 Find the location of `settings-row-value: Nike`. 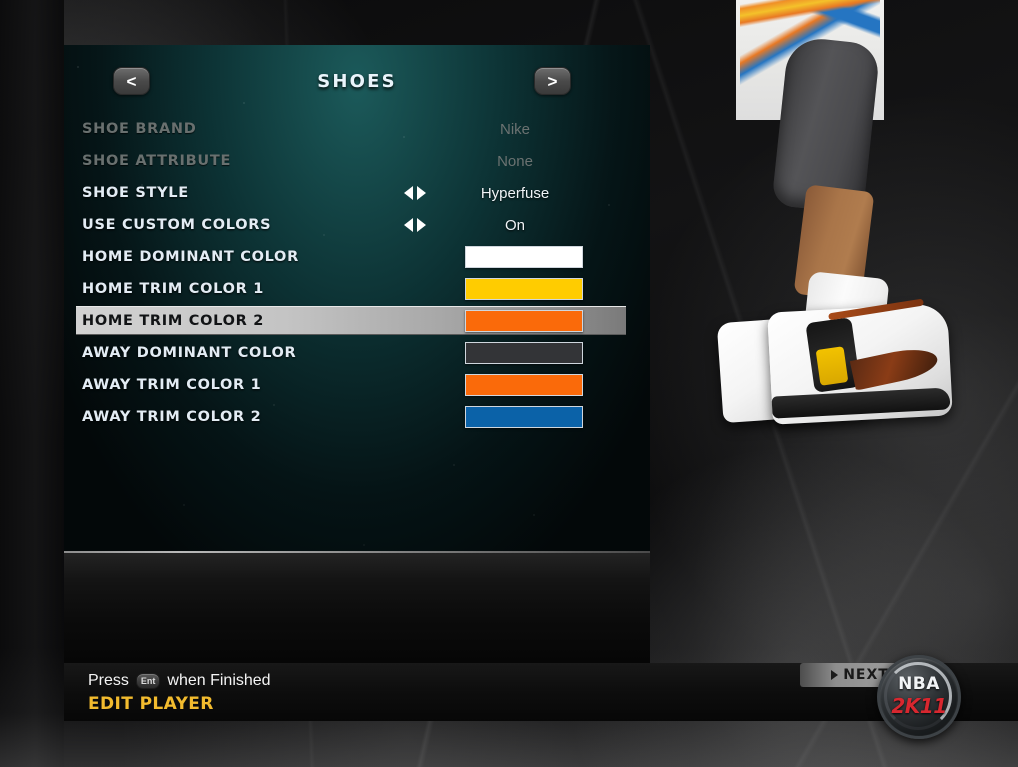

settings-row-value: Nike is located at coordinates (514, 129).